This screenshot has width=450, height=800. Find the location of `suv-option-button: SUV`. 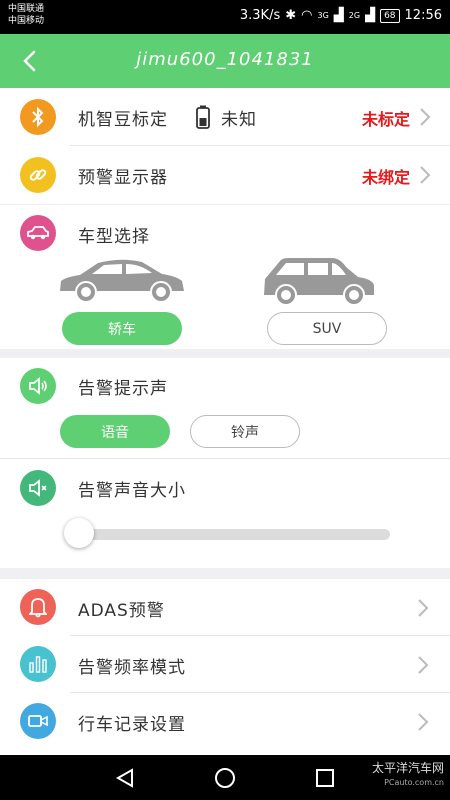

suv-option-button: SUV is located at coordinates (327, 328).